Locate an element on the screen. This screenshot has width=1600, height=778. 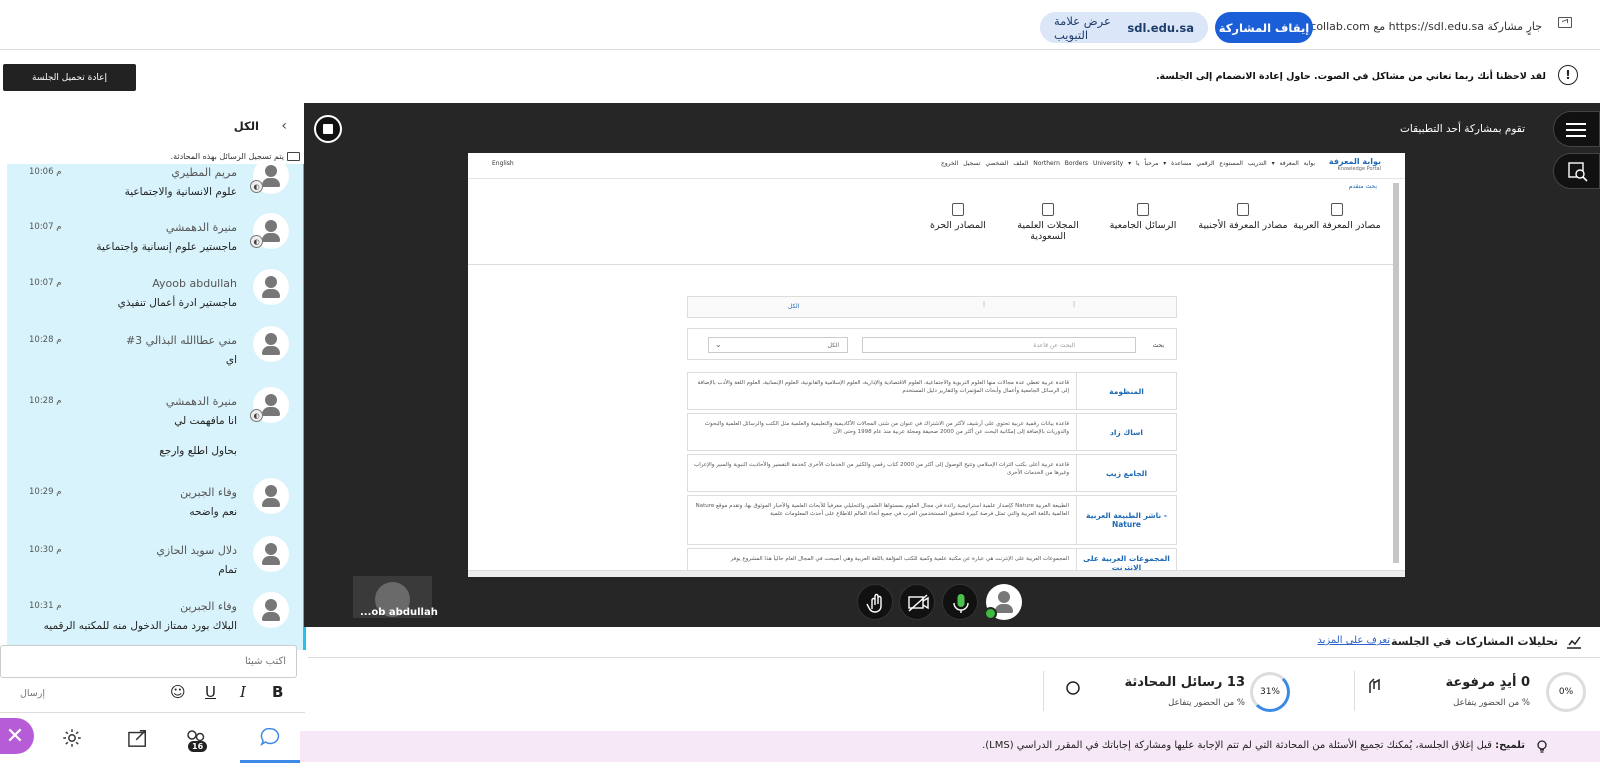
kp-logo: بوابة المعرفة Knowledge Portal is located at coordinates (1355, 164).